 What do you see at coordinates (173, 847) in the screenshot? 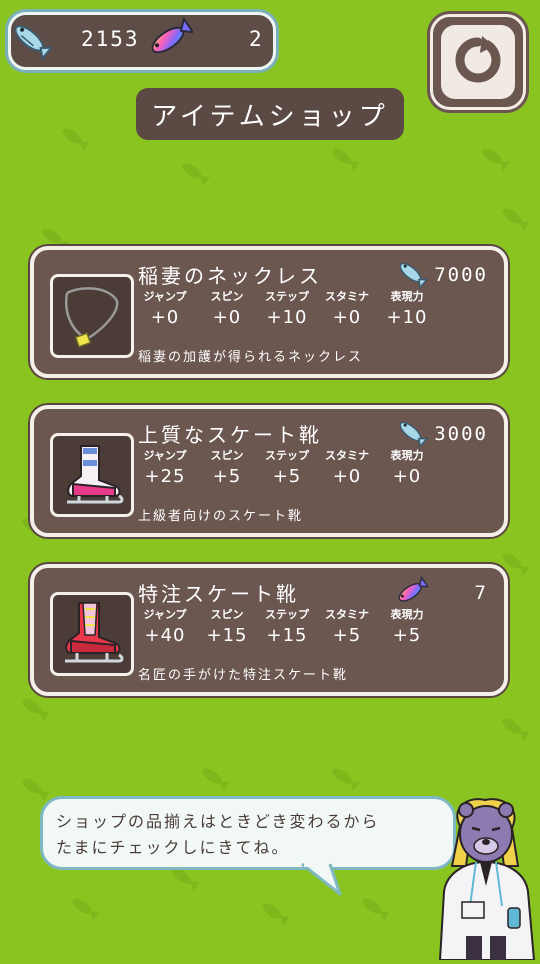
I see `speech-text-line-2: たまにチェックしにきてね。` at bounding box center [173, 847].